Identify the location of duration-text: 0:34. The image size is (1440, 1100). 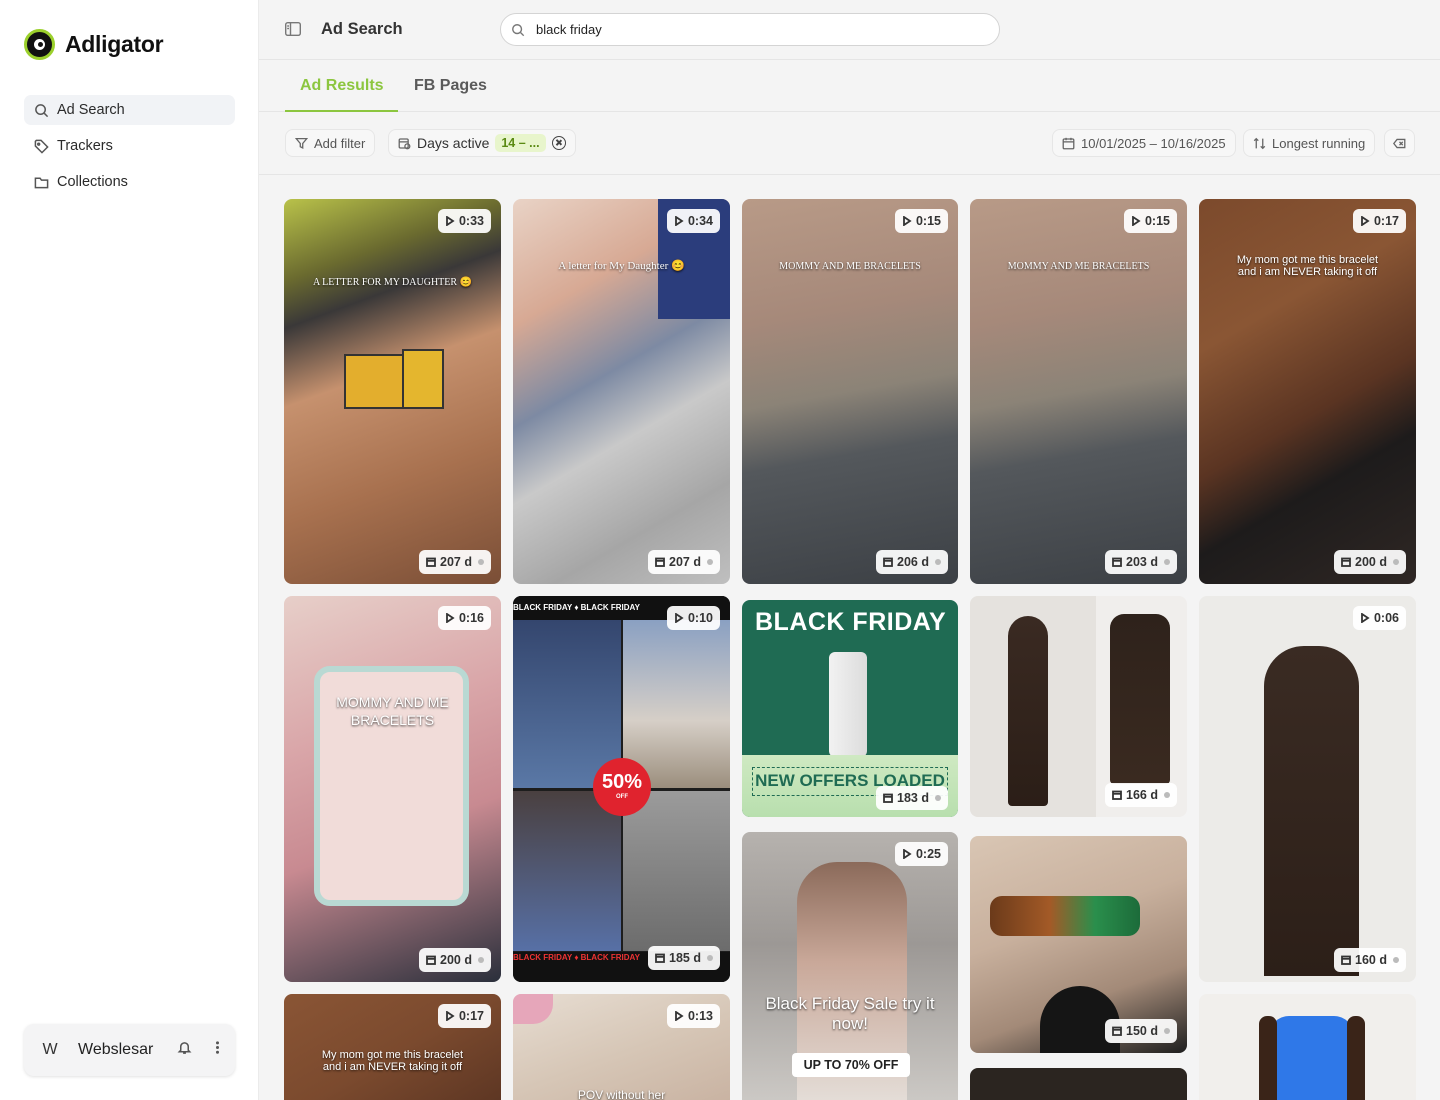
(700, 221).